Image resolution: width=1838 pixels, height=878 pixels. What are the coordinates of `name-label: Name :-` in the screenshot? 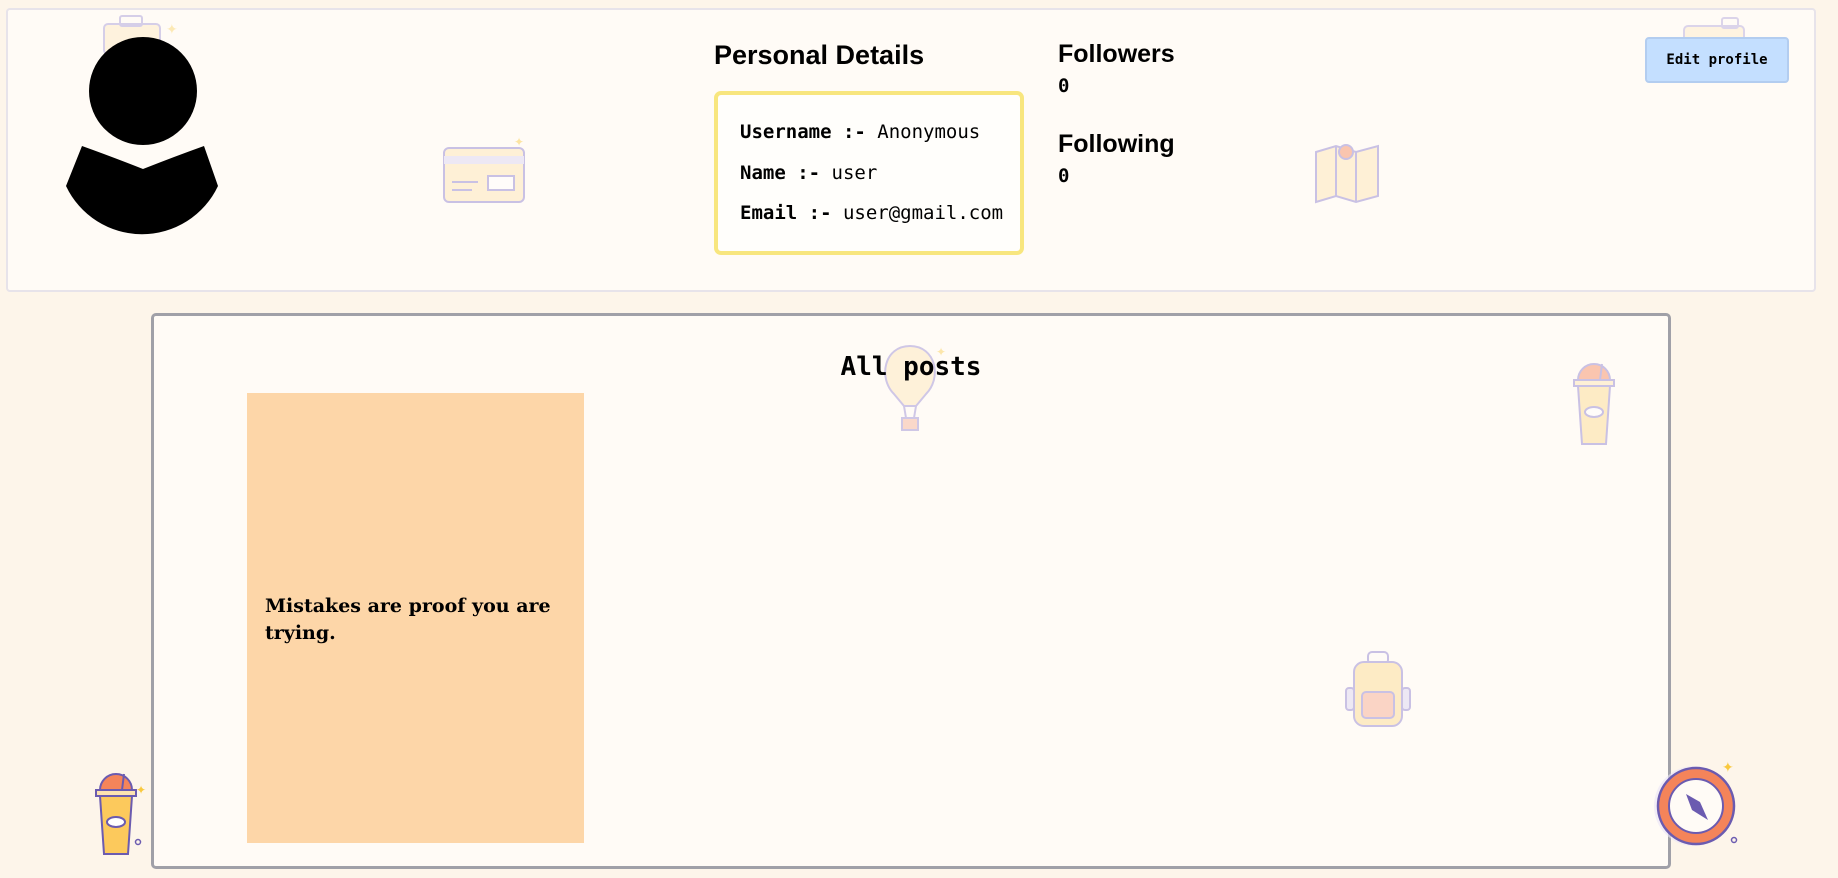 It's located at (780, 172).